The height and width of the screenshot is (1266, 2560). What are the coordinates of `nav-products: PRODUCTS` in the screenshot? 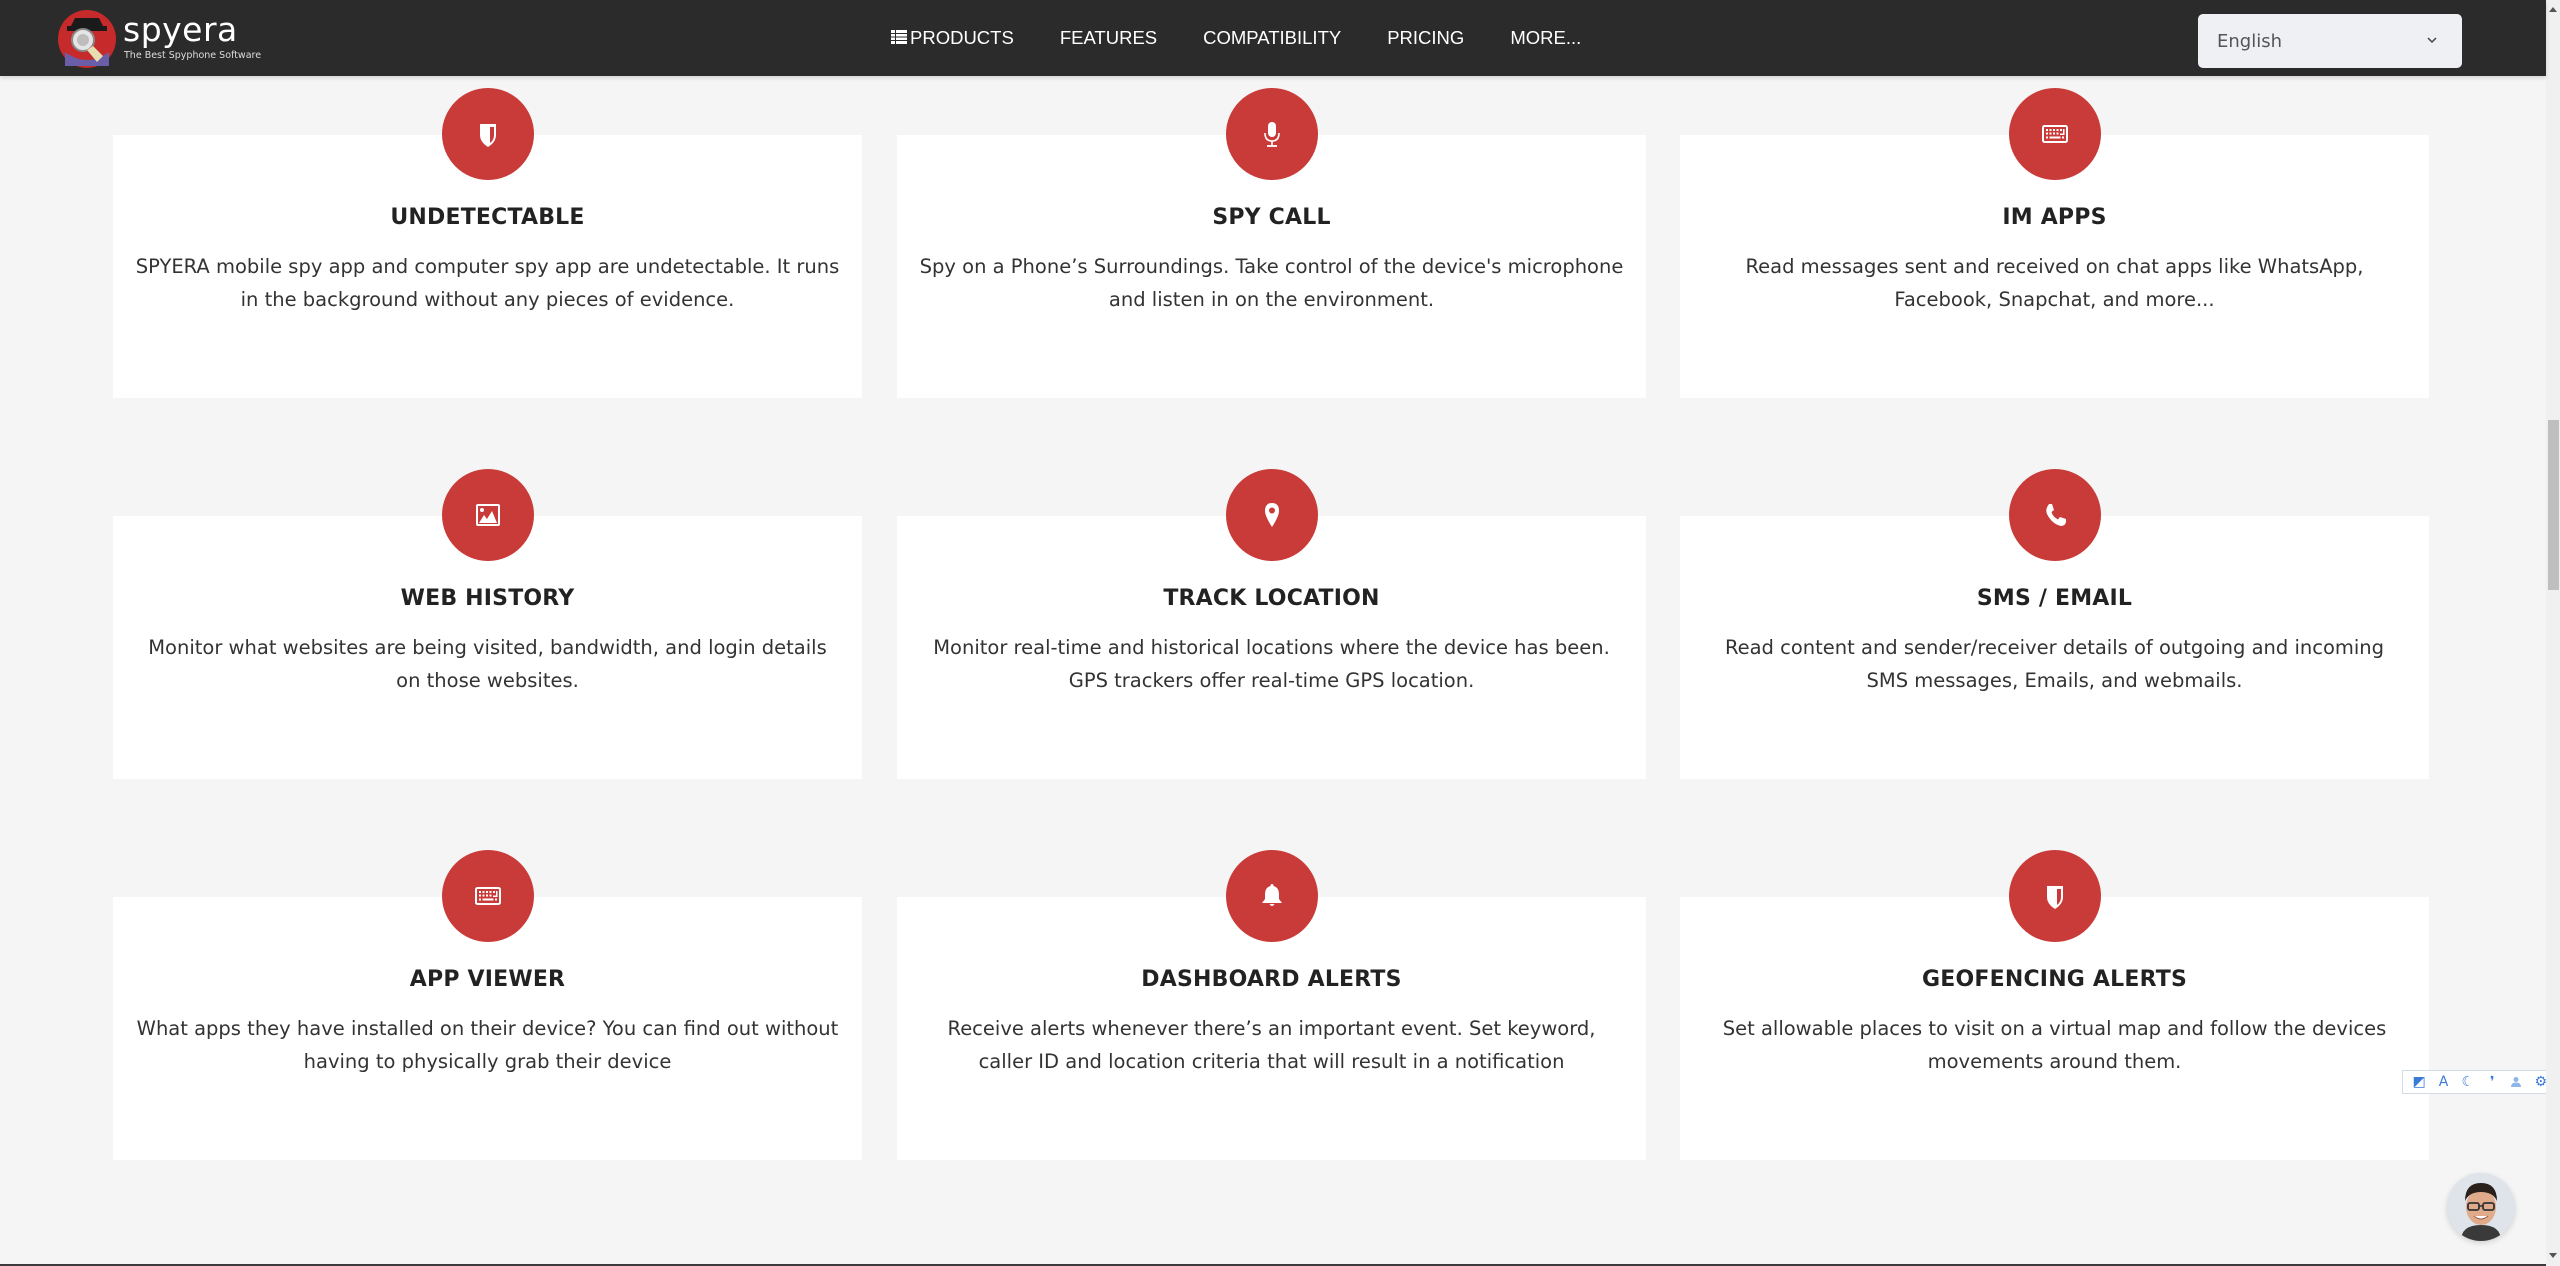 It's located at (952, 38).